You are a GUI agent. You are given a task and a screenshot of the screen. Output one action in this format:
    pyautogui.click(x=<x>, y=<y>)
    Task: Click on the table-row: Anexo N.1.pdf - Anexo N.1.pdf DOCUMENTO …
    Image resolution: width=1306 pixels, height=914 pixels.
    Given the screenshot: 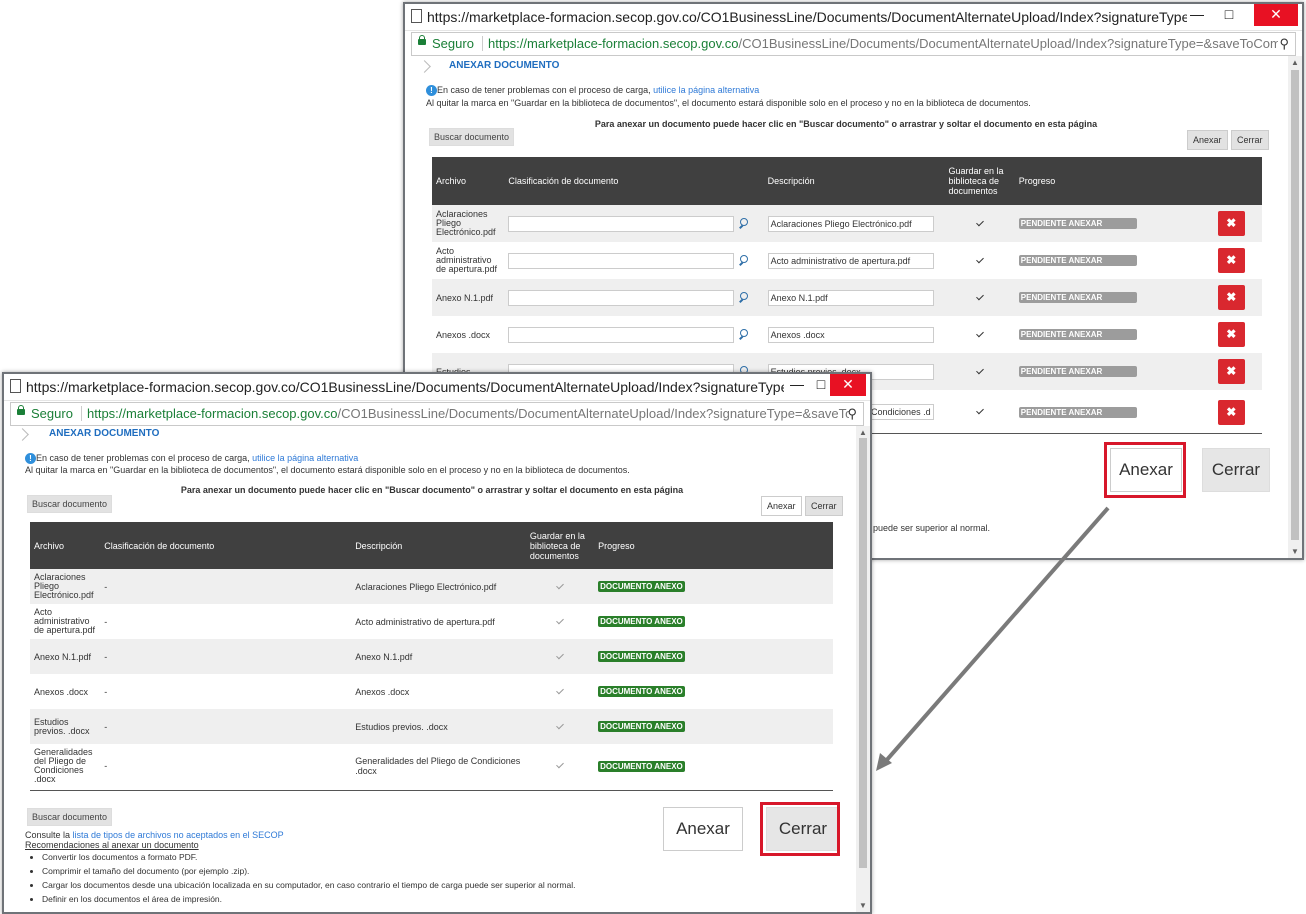 What is the action you would take?
    pyautogui.click(x=431, y=656)
    